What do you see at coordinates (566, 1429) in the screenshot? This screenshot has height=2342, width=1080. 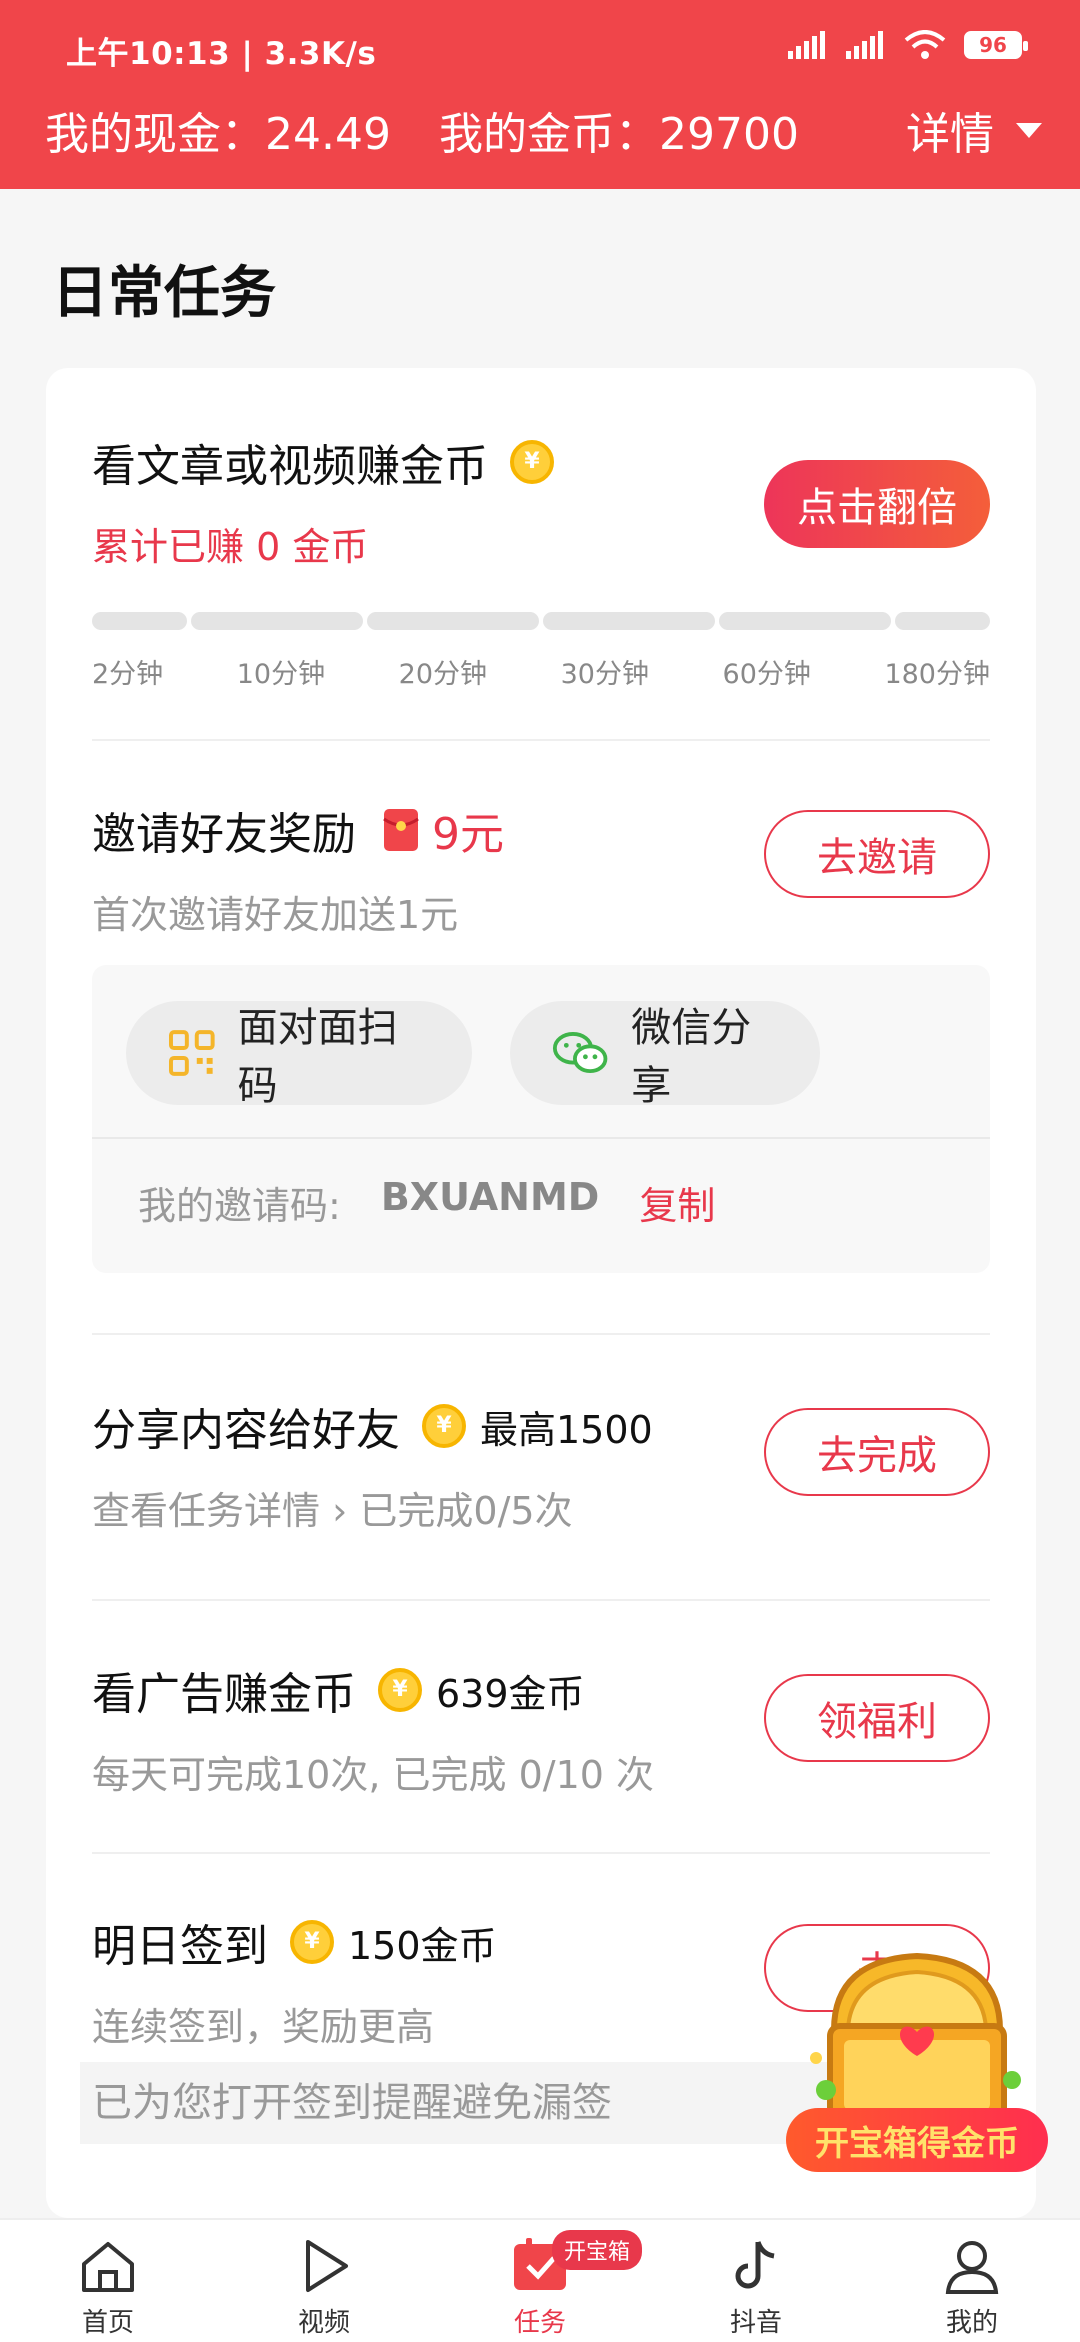 I see `share-reward: 最高1500` at bounding box center [566, 1429].